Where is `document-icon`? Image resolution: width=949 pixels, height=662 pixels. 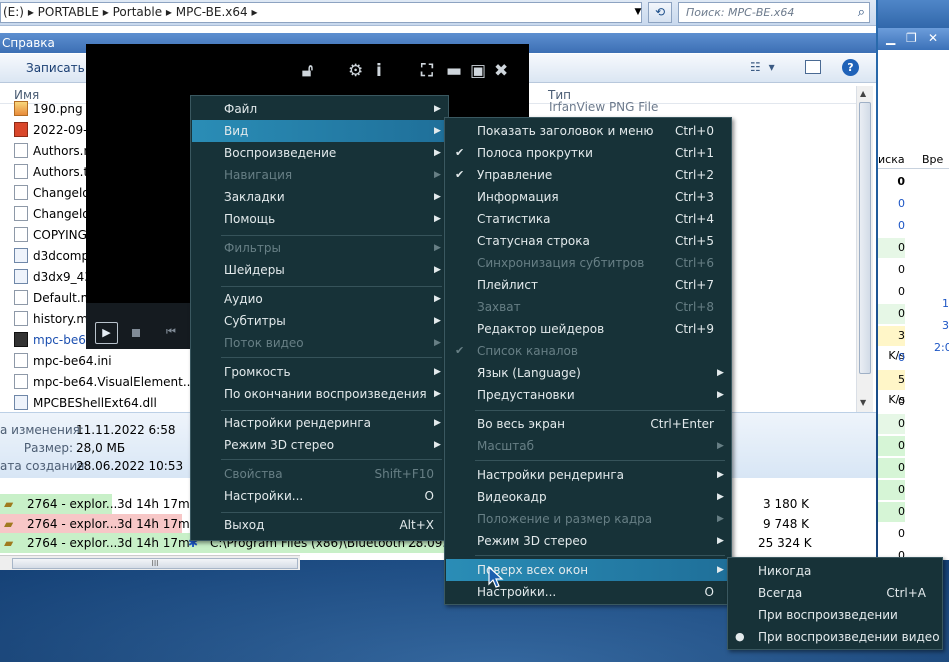 document-icon is located at coordinates (21, 171).